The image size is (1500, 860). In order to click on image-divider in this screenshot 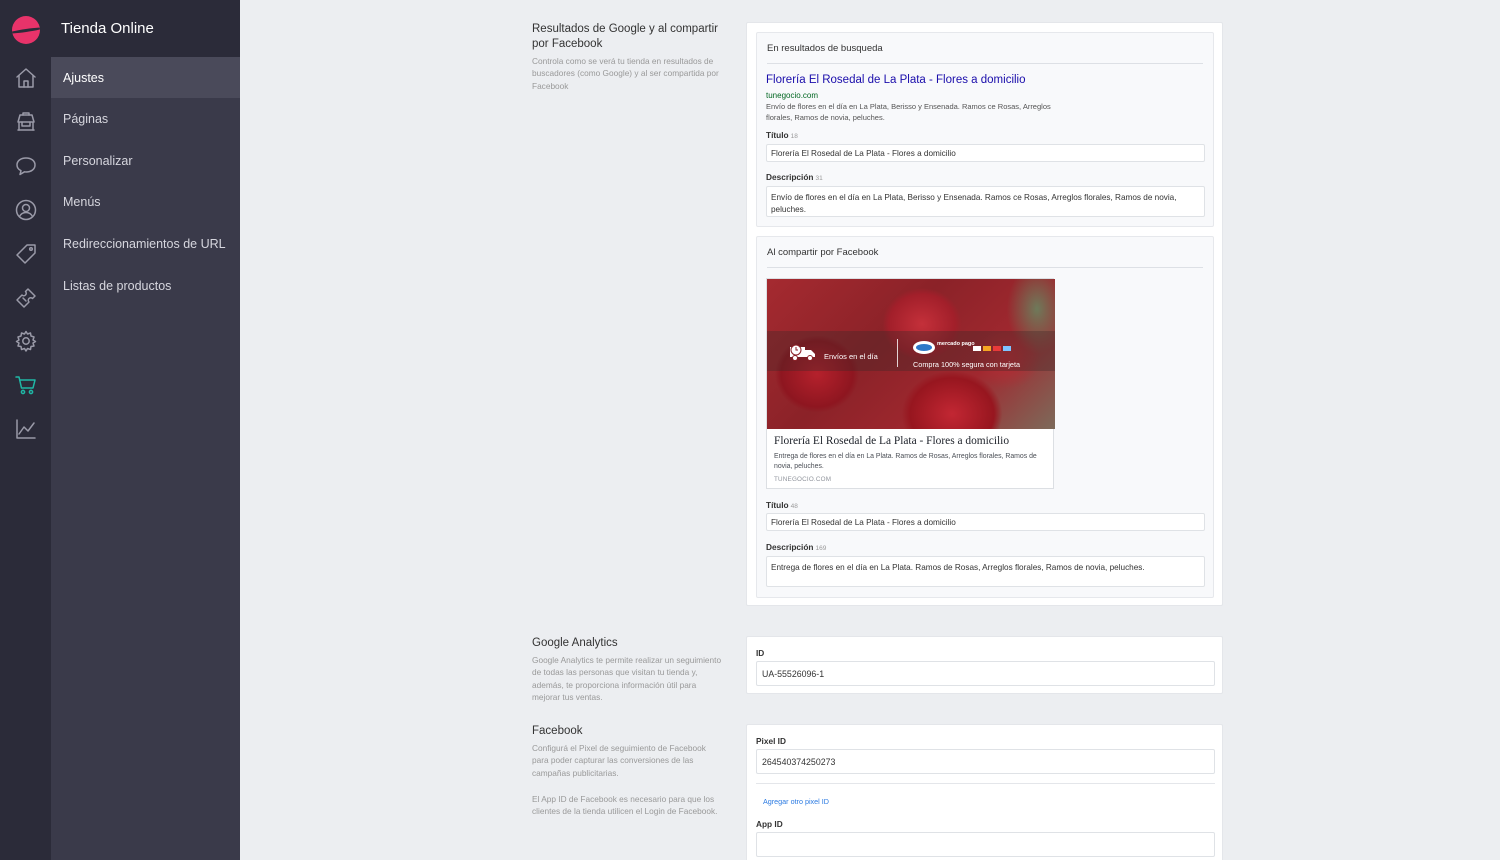, I will do `click(897, 353)`.